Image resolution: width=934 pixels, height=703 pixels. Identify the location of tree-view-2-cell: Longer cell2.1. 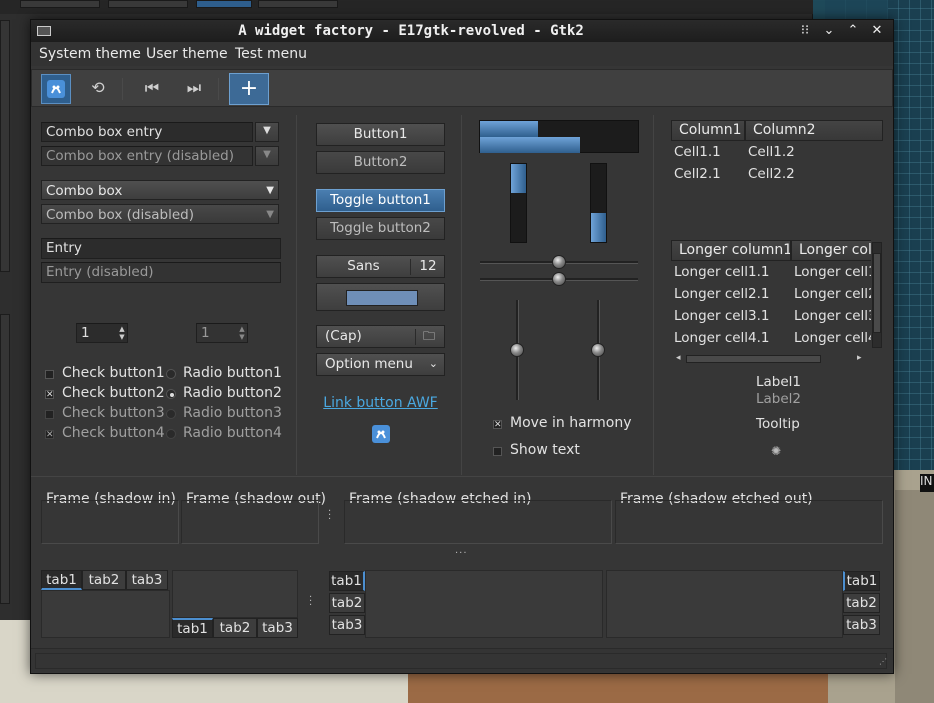
(722, 294).